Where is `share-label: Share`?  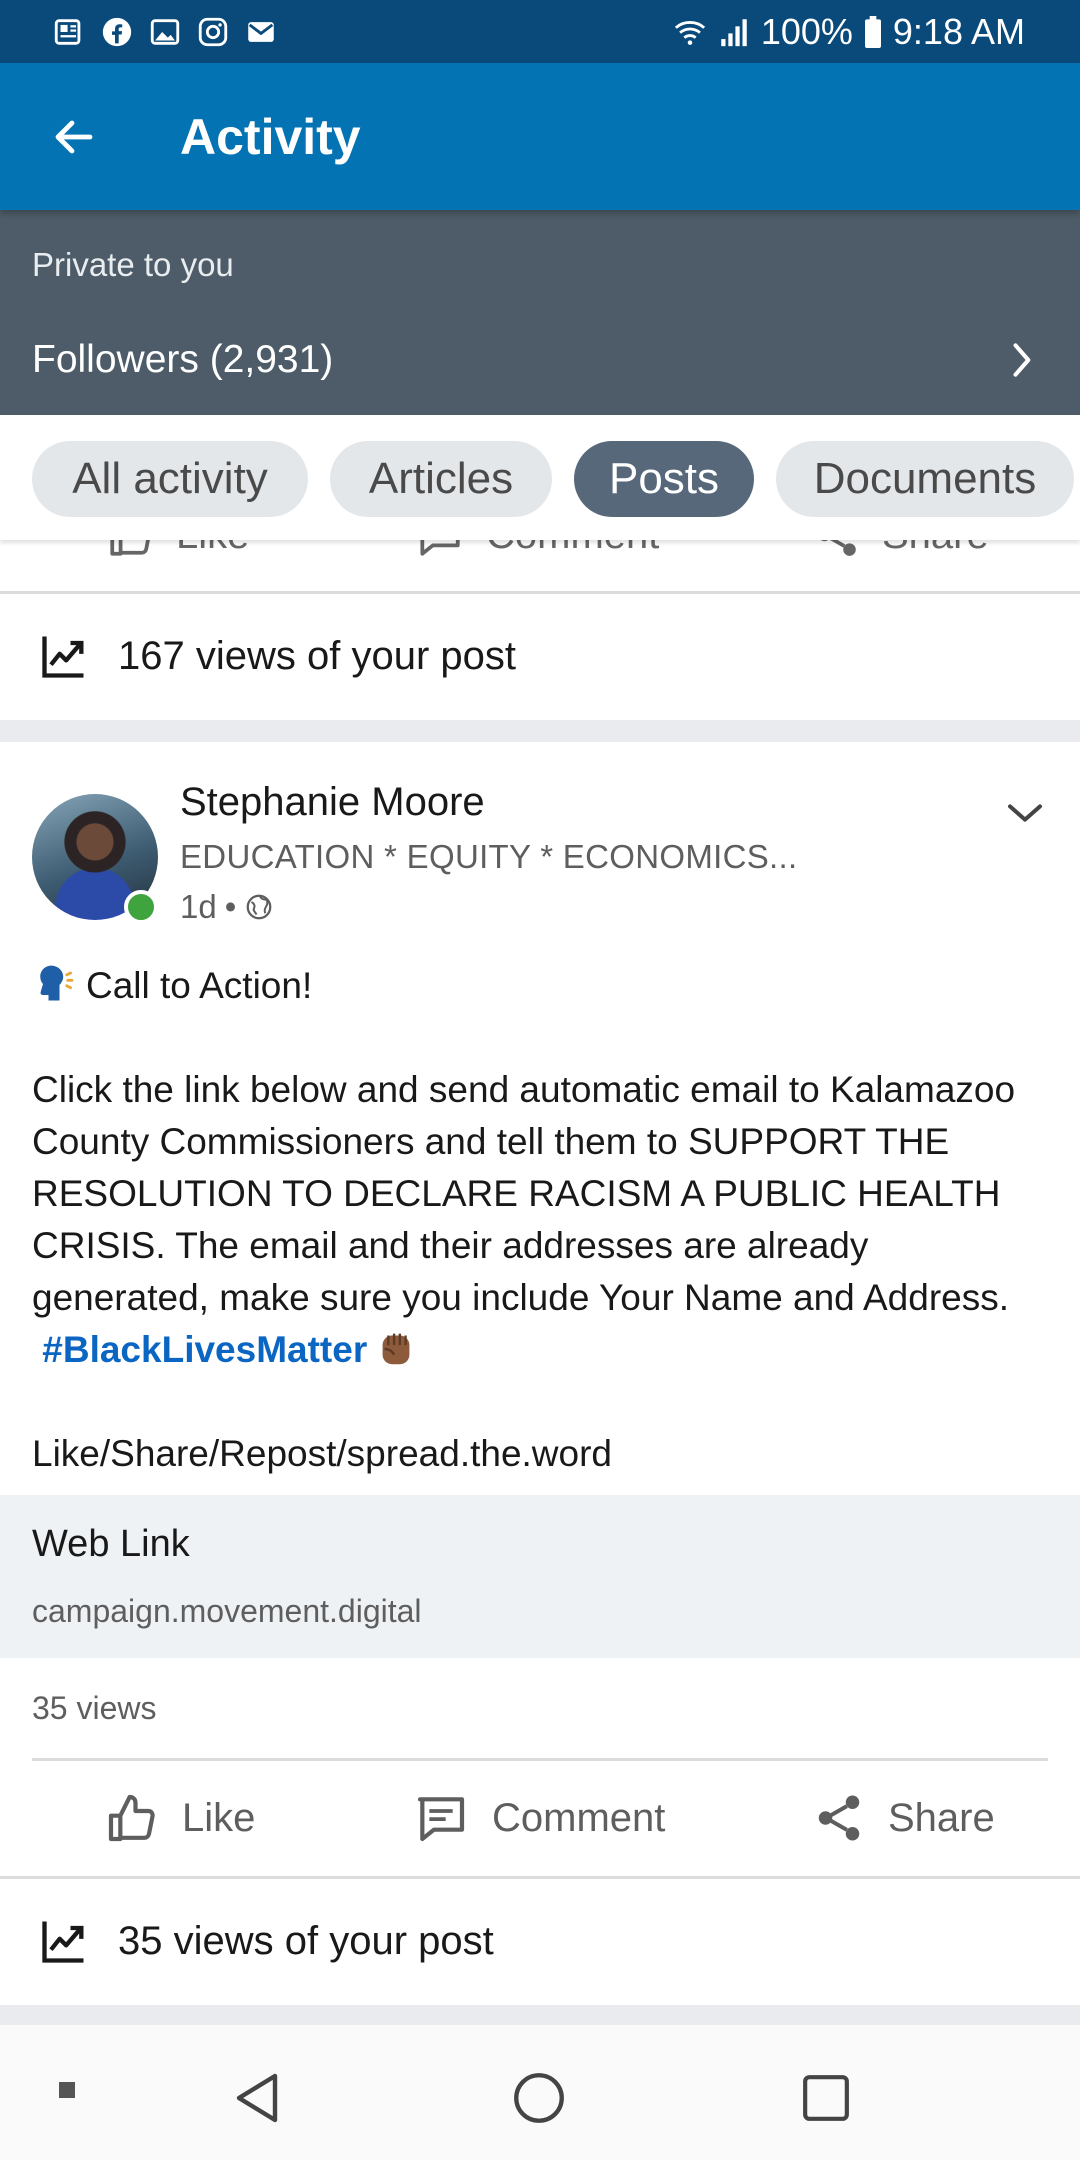 share-label: Share is located at coordinates (941, 1817).